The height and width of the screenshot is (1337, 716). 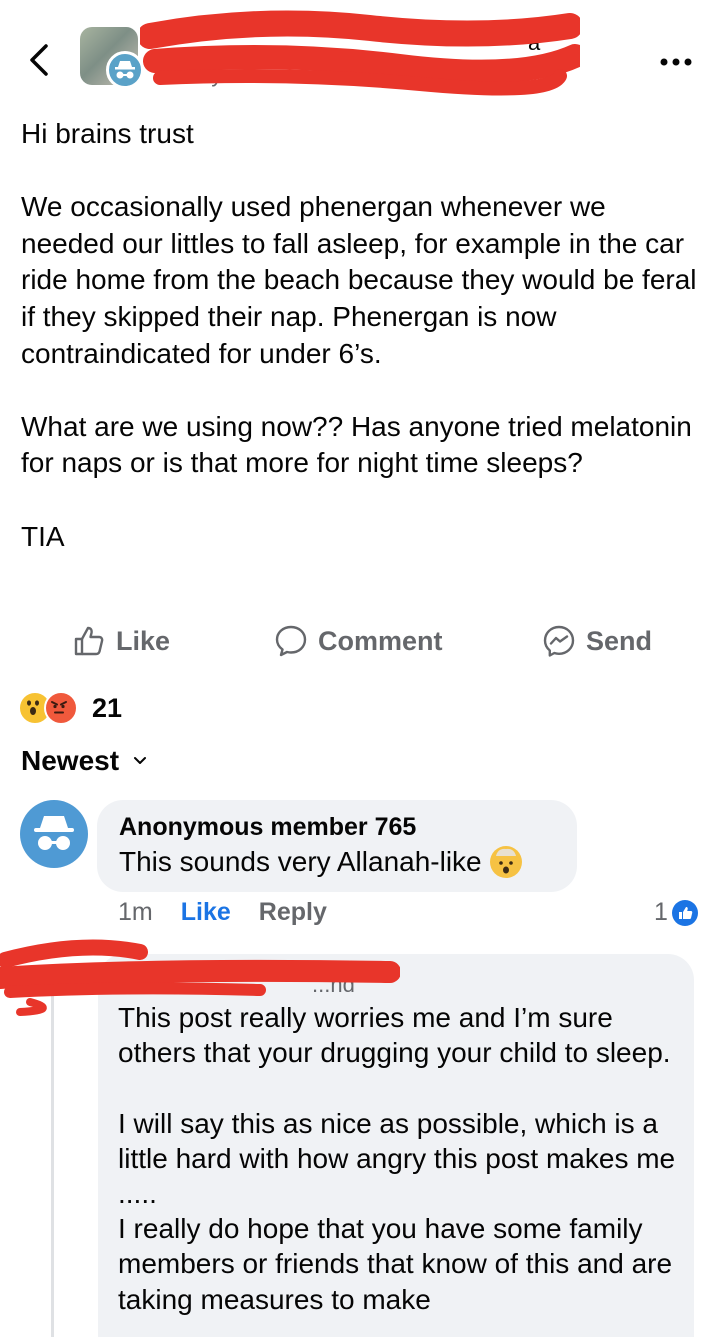 What do you see at coordinates (206, 912) in the screenshot?
I see `comment-like-button: Like` at bounding box center [206, 912].